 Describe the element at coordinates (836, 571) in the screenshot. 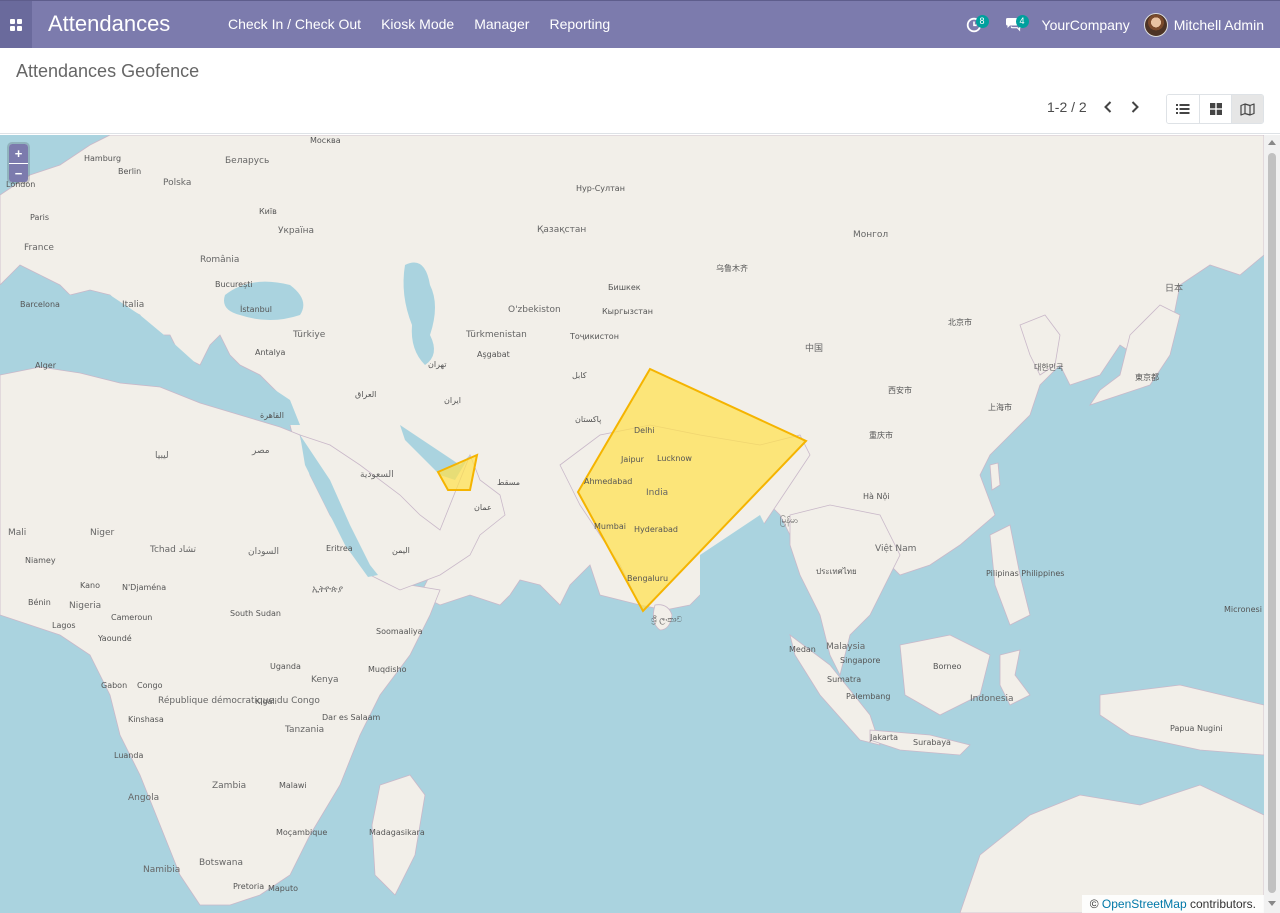

I see `label-thailand: ประเทศไทย` at that location.